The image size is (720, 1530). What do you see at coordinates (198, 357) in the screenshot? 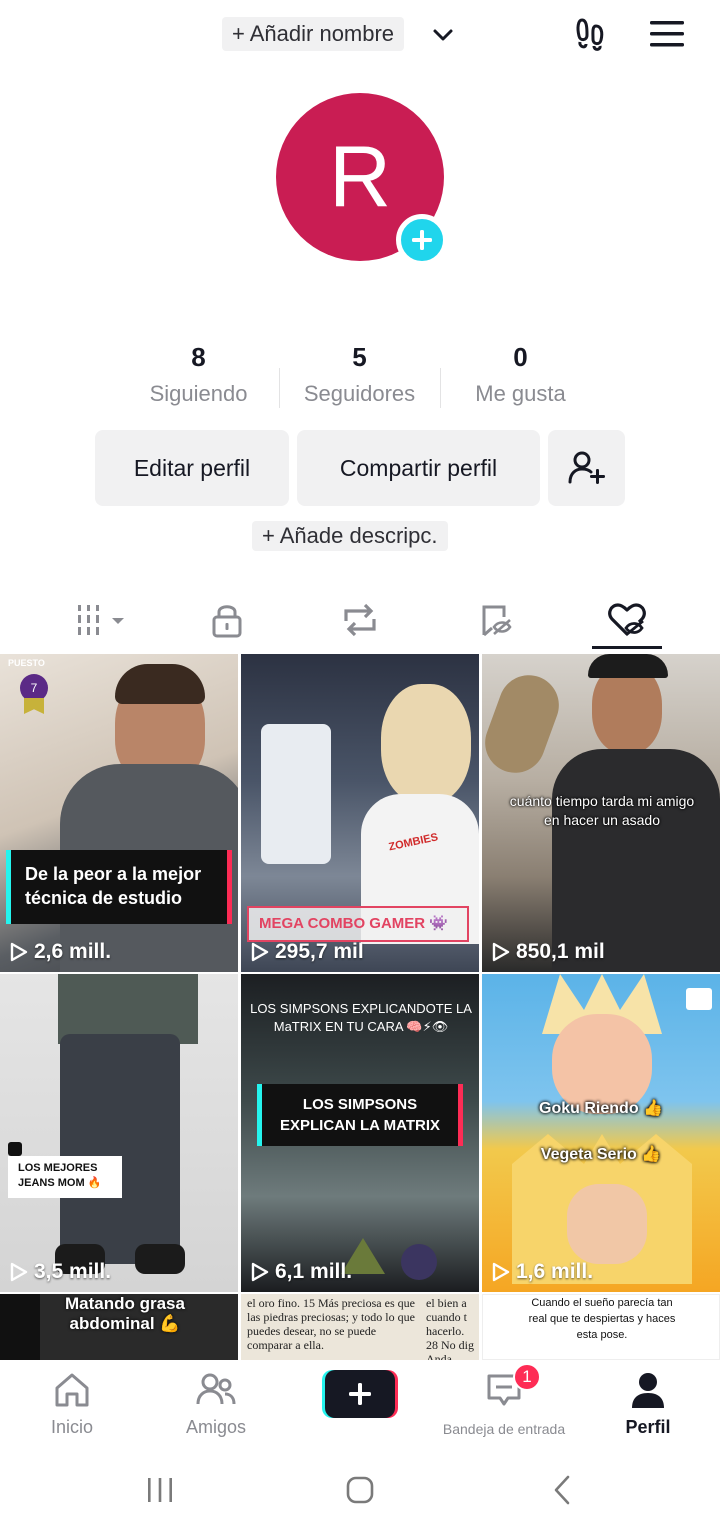
I see `stat-value: 8` at bounding box center [198, 357].